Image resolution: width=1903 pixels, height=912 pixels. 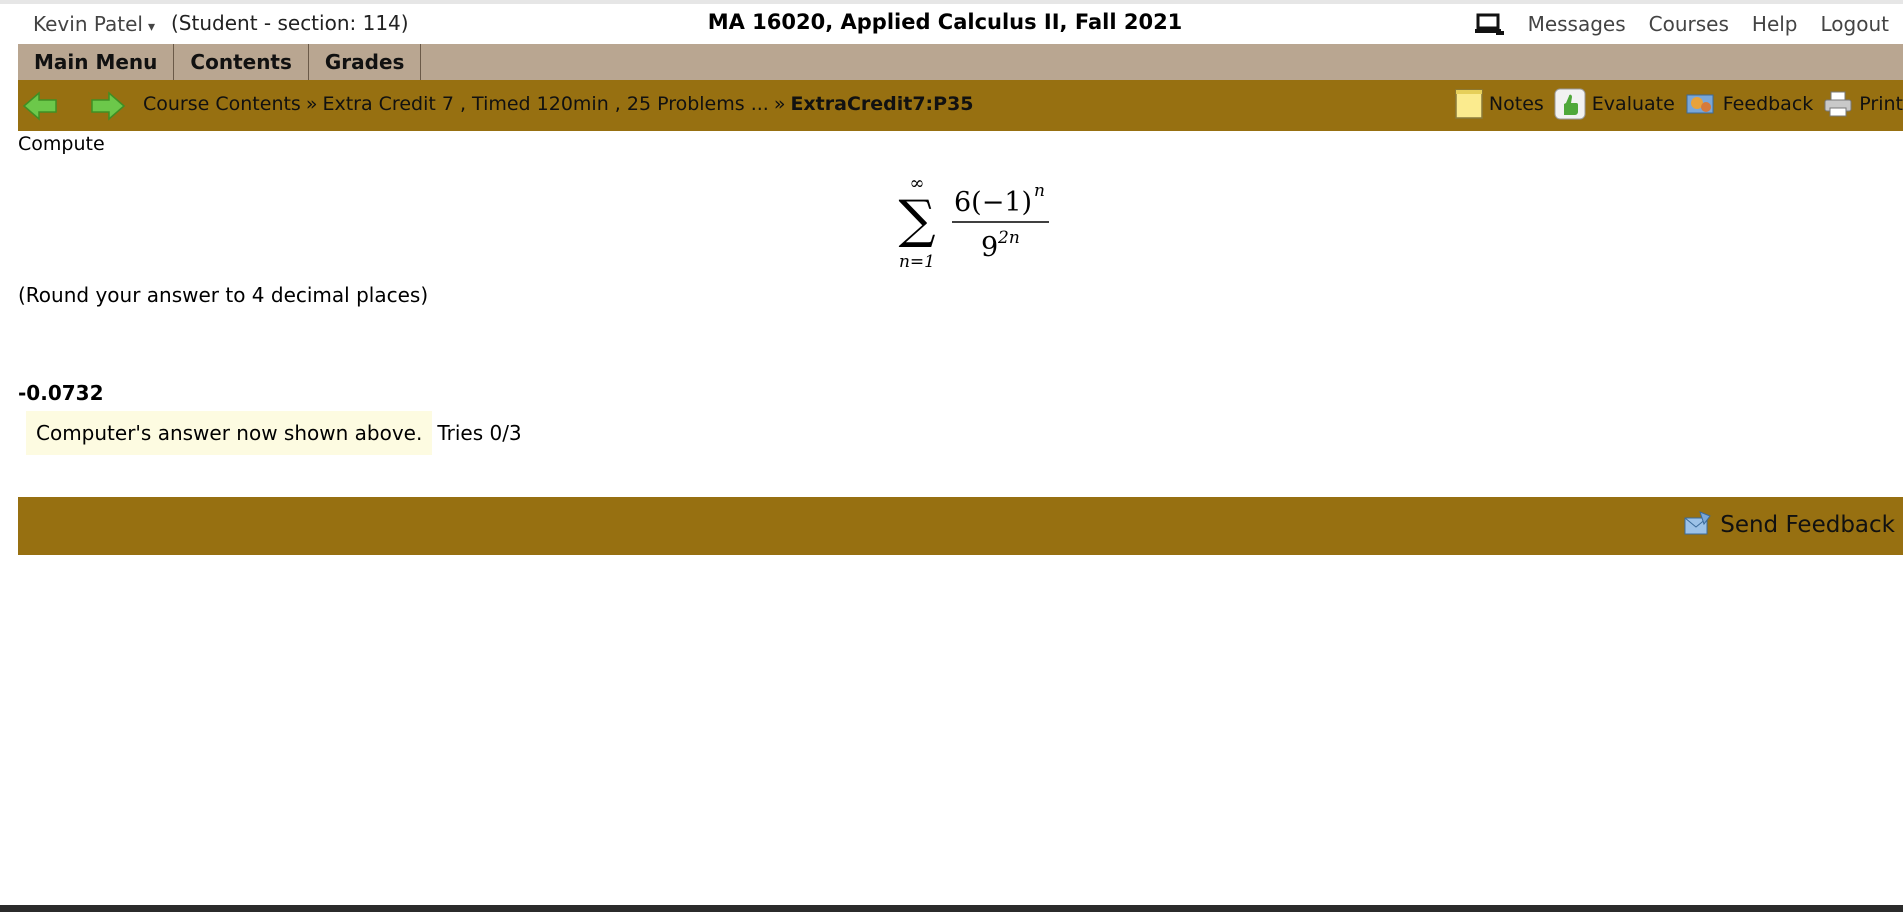 I want to click on window-bottom-edge, so click(x=951, y=908).